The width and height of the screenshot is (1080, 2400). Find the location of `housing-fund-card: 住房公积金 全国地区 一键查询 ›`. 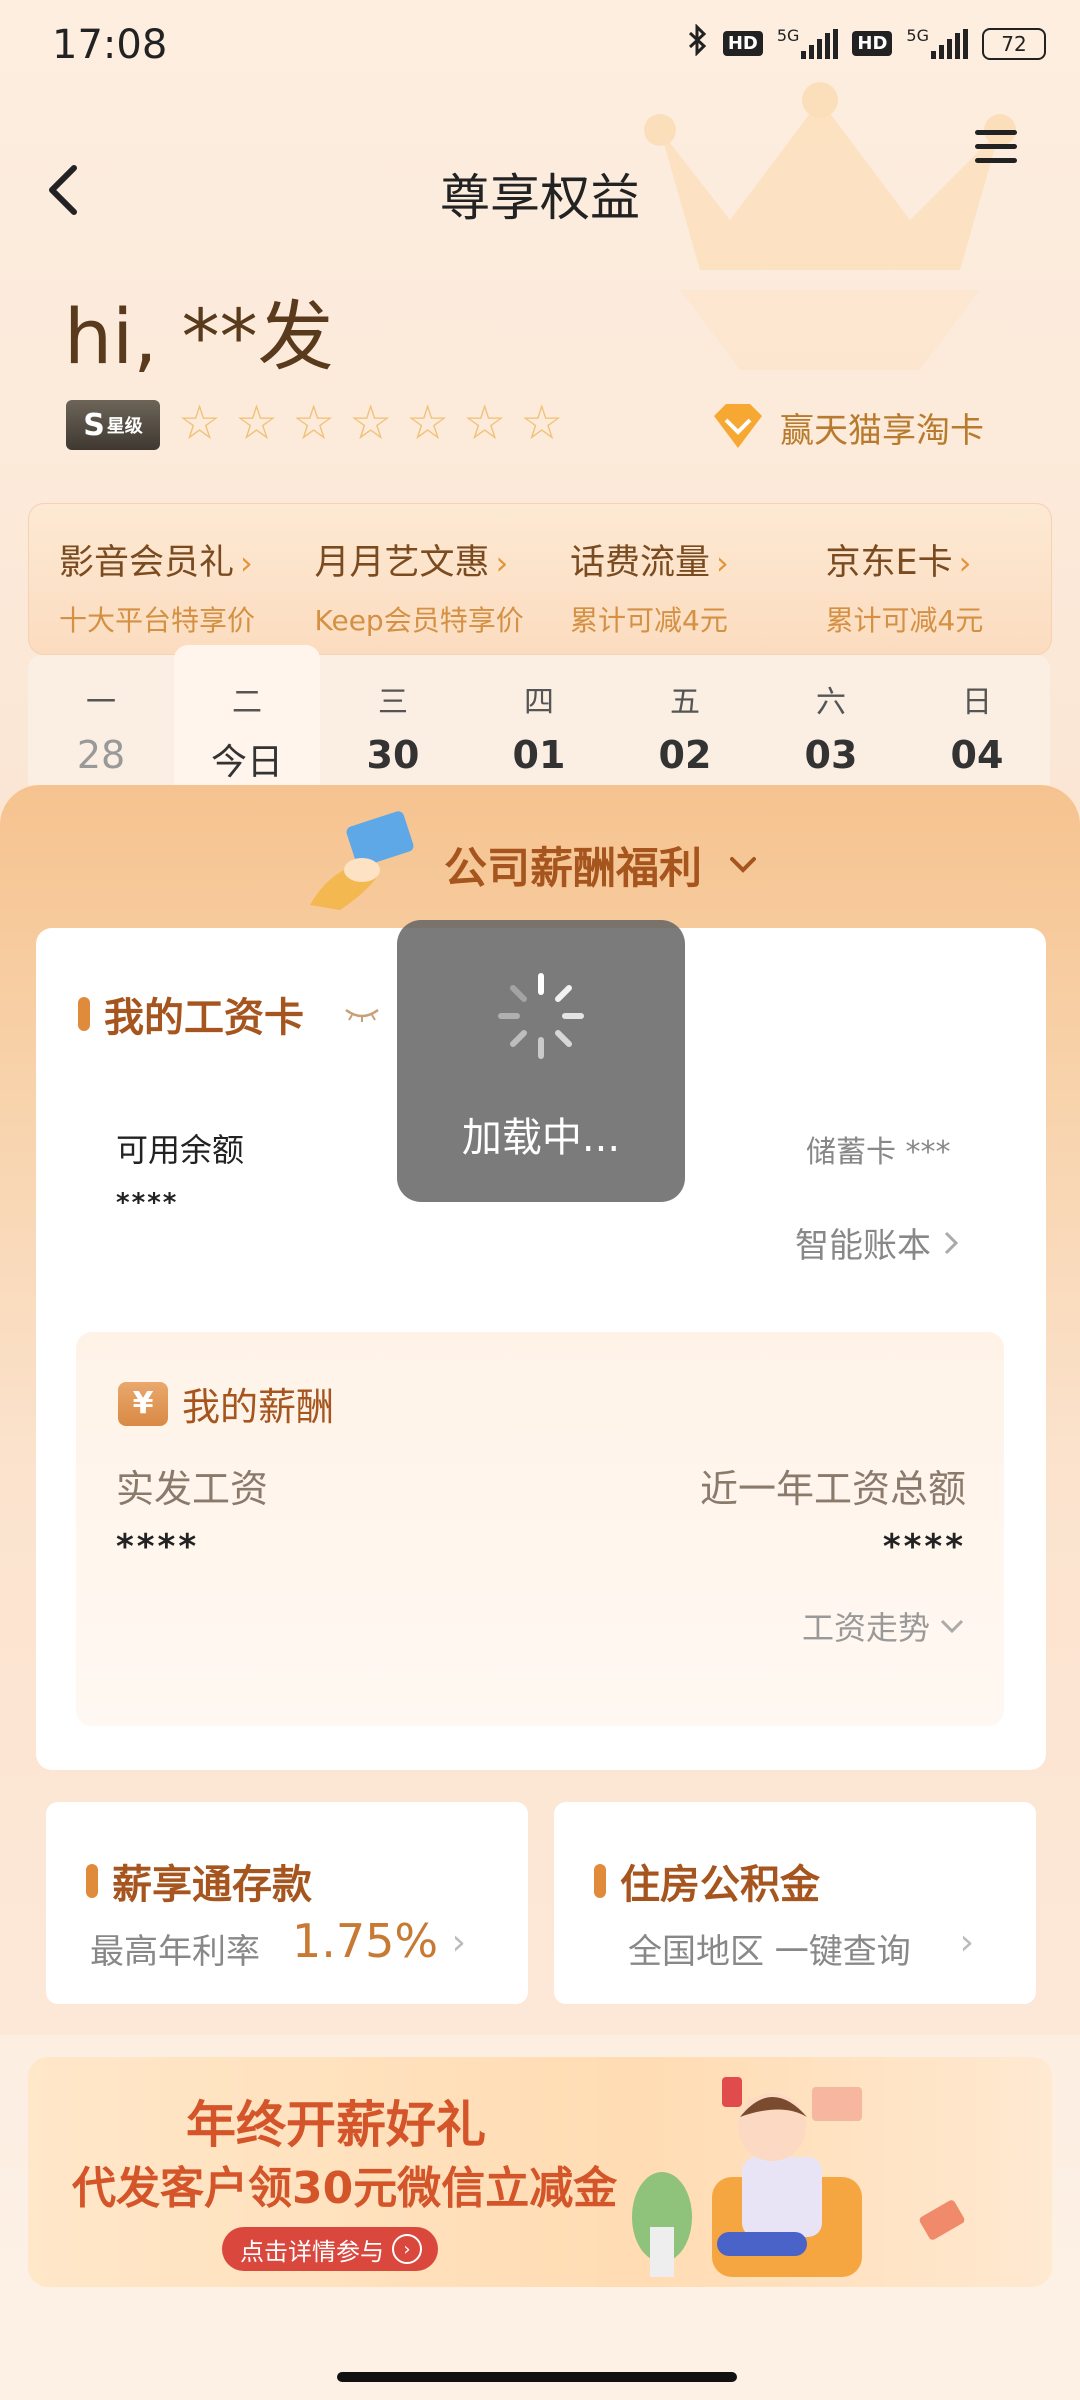

housing-fund-card: 住房公积金 全国地区 一键查询 › is located at coordinates (795, 1903).